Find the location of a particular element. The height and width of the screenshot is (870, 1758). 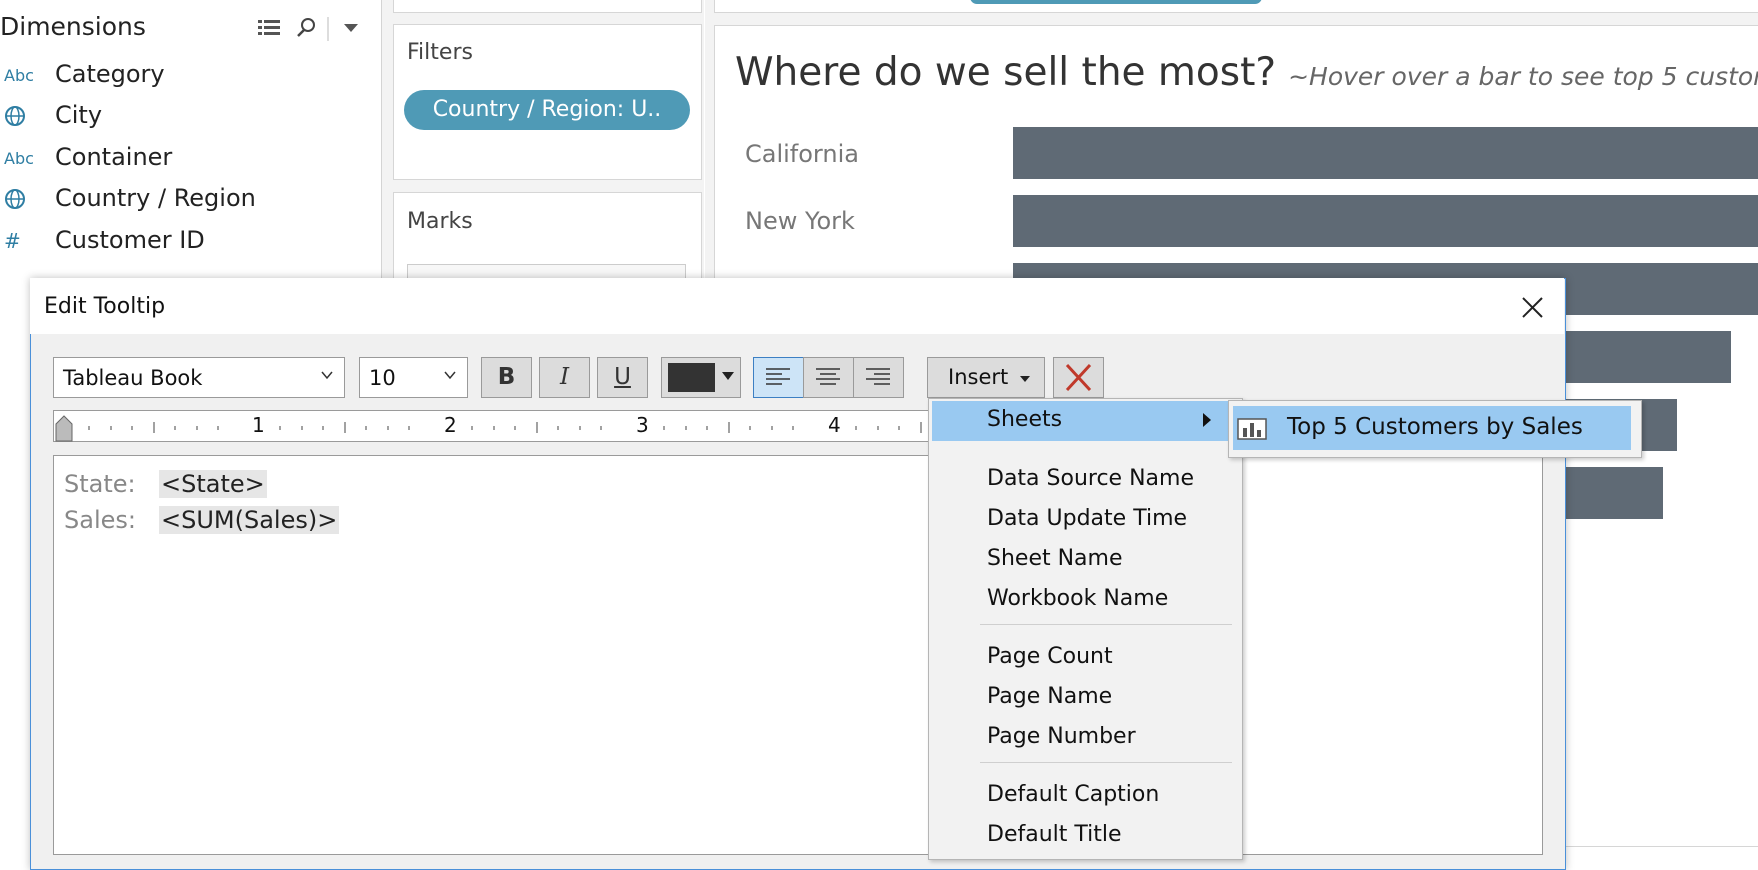

font-family-value: Tableau Book is located at coordinates (133, 378).